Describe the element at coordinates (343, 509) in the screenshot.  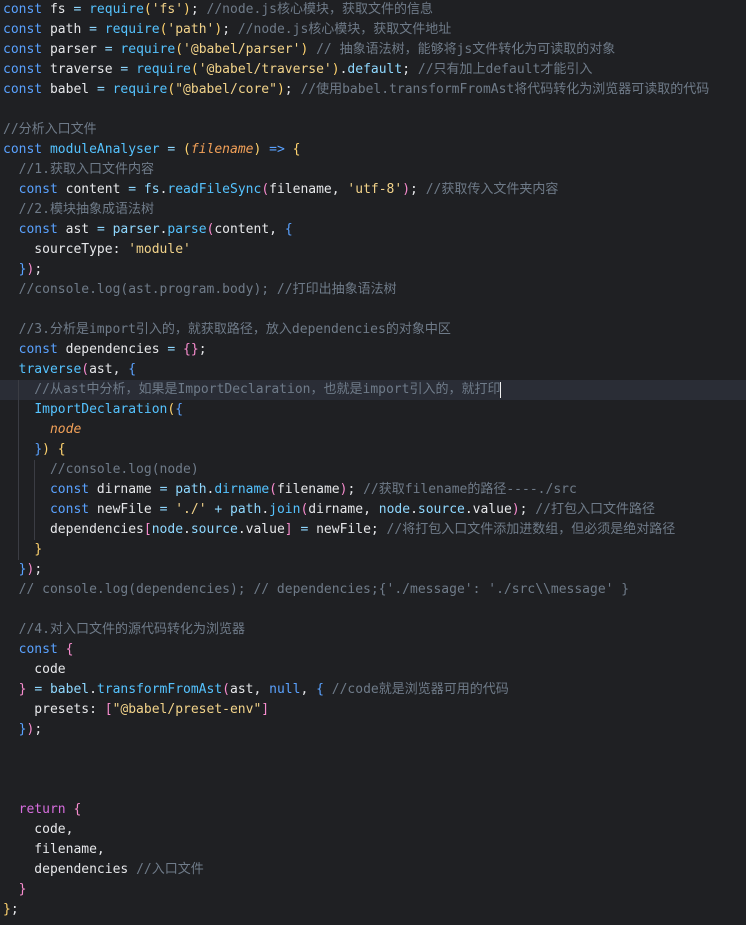
I see `code-token: dirname,` at that location.